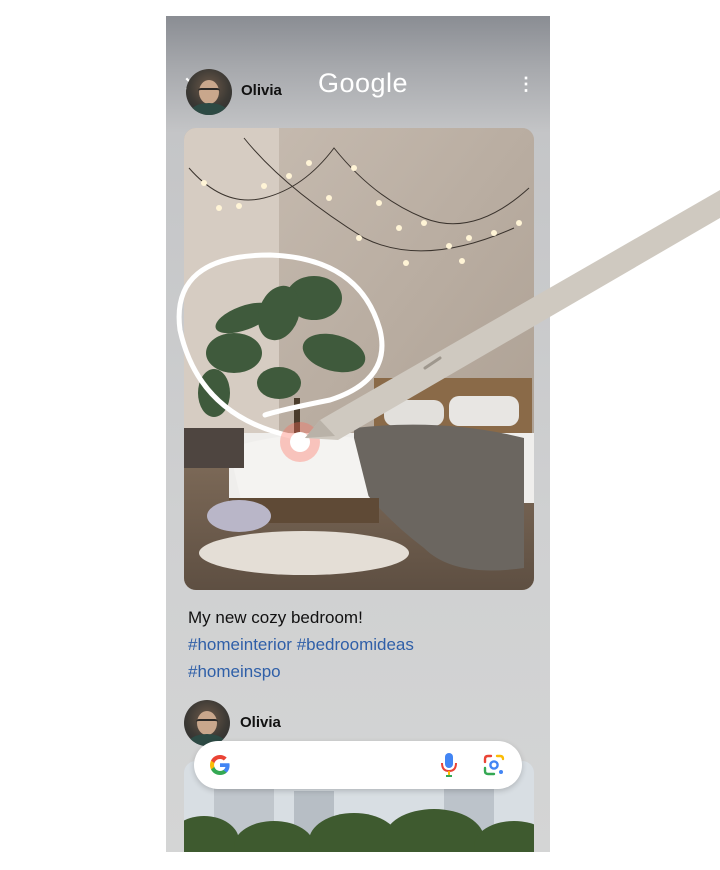 This screenshot has width=720, height=870. Describe the element at coordinates (234, 671) in the screenshot. I see `hashtag-homeinspo: #homeinspo` at that location.